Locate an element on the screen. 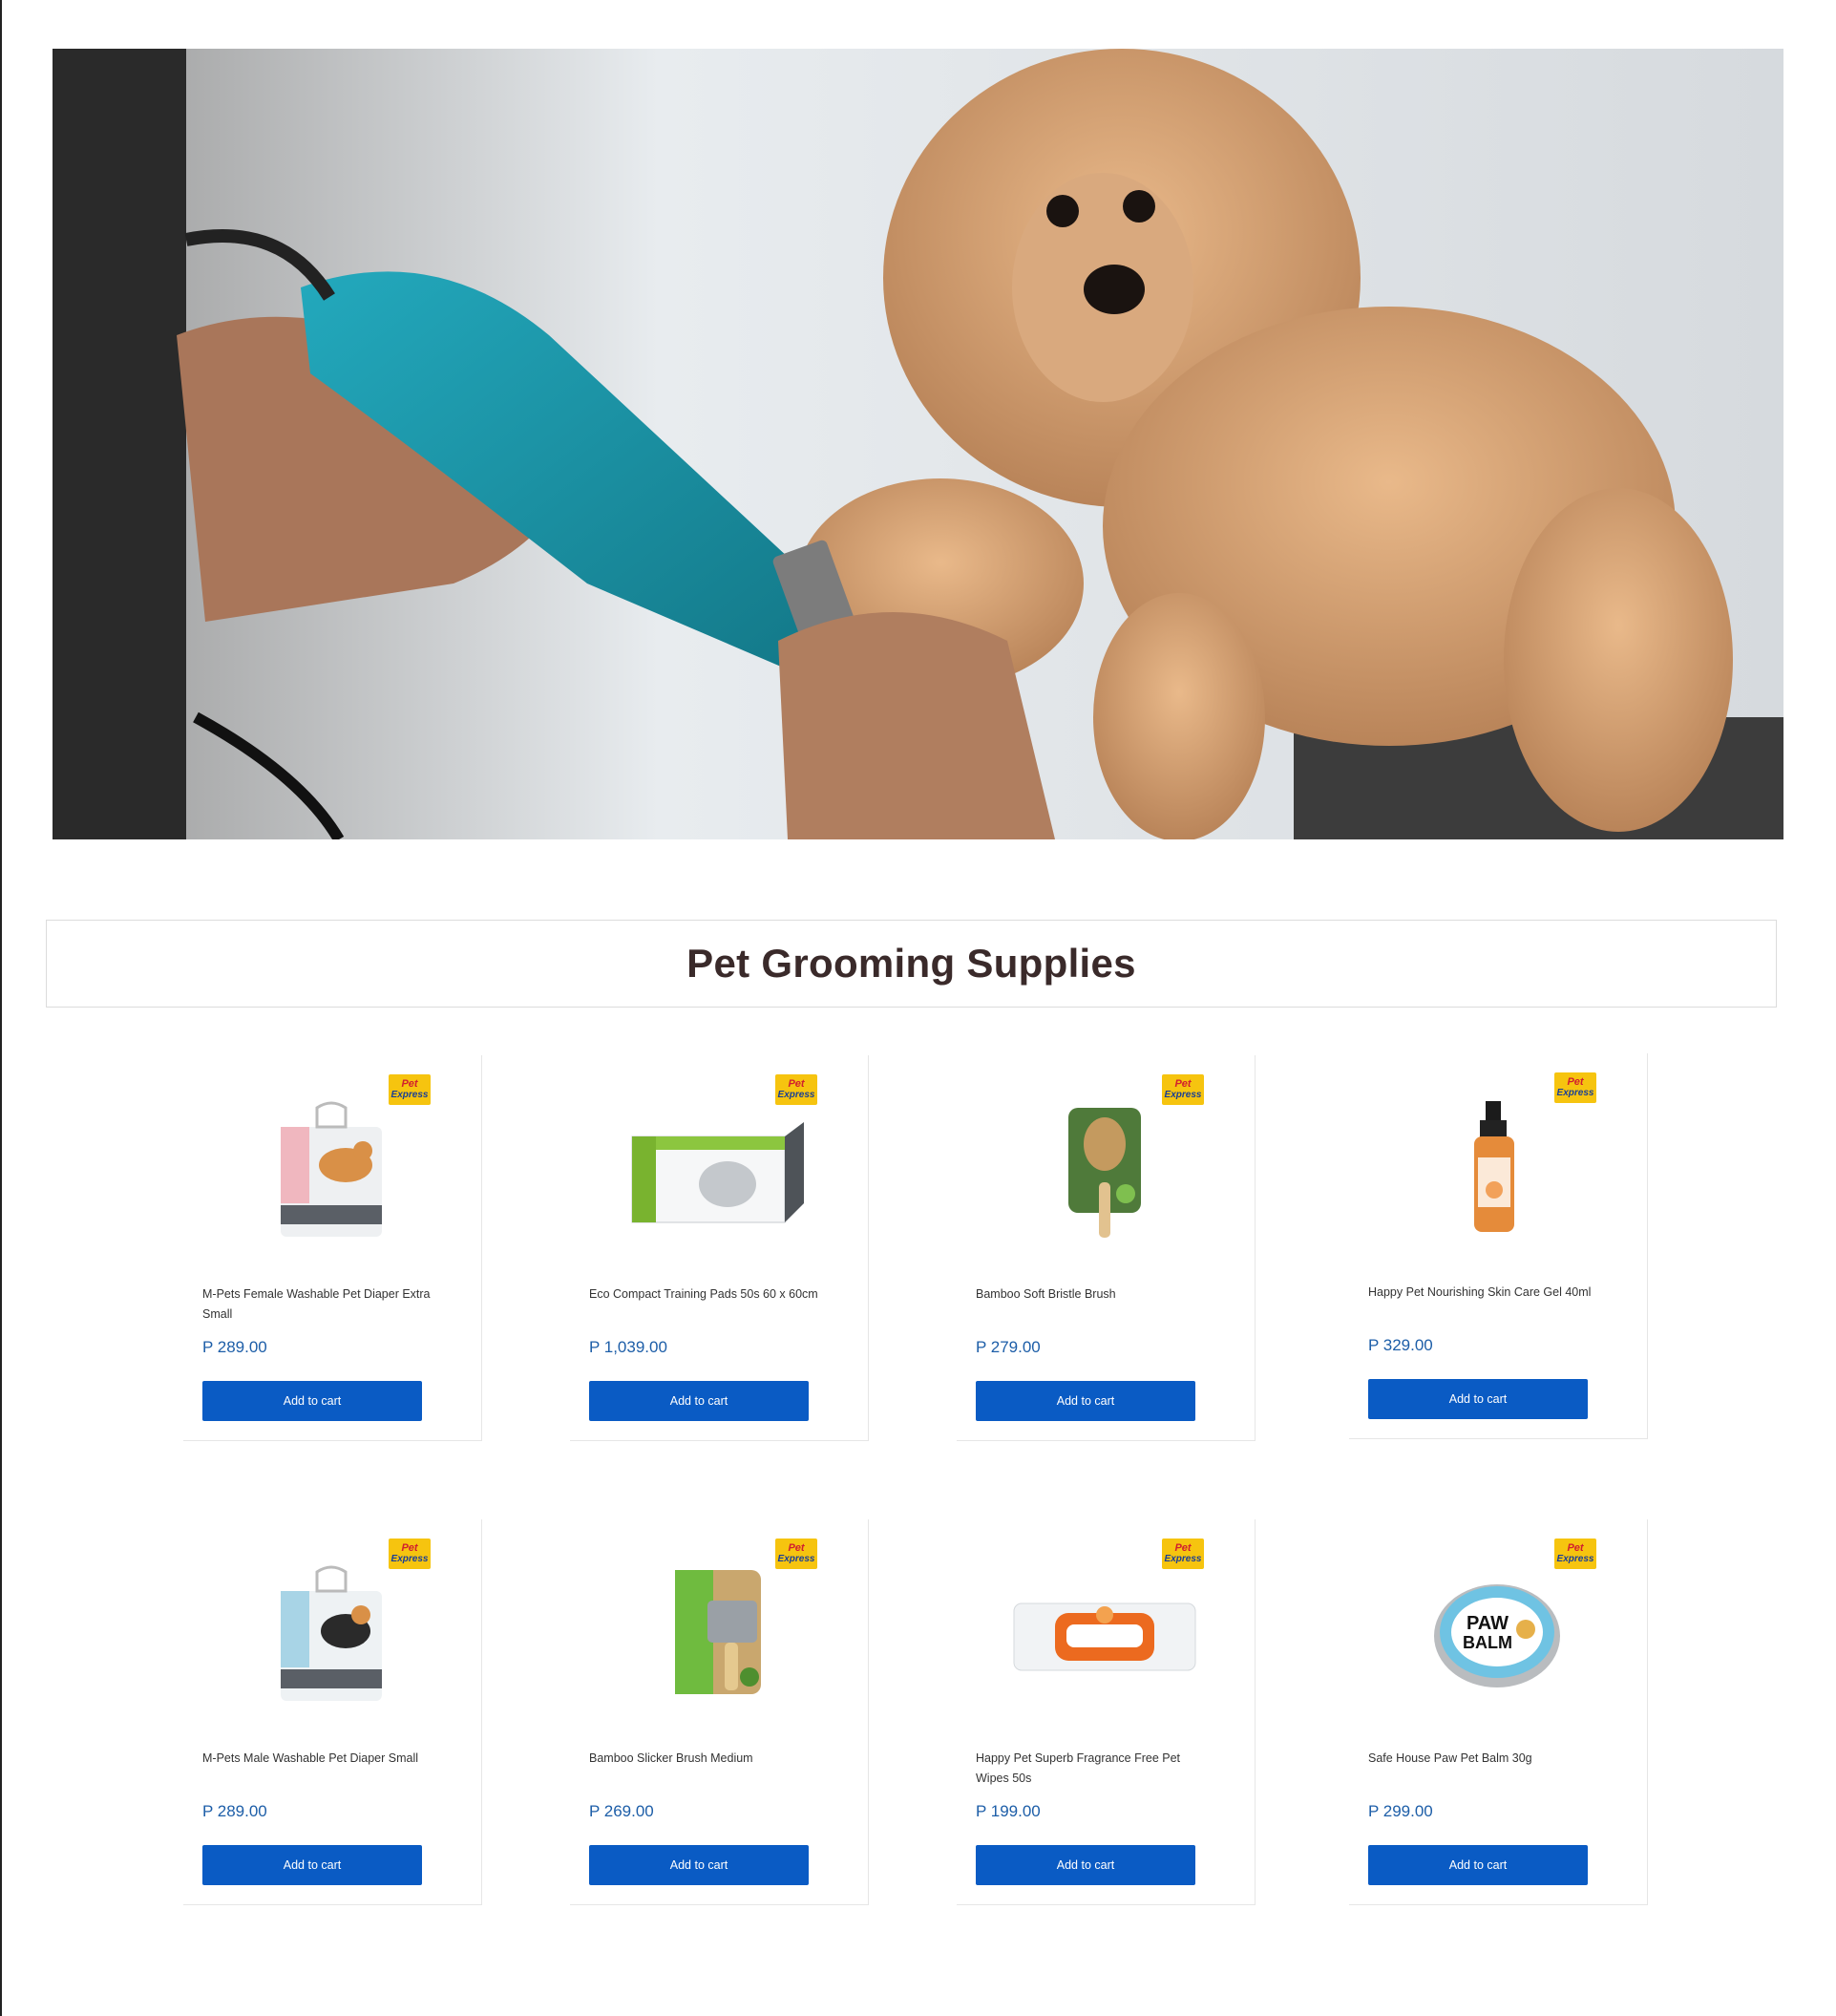 The height and width of the screenshot is (2016, 1836). product-name: Safe House Paw Pet Balm 30g is located at coordinates (1482, 1759).